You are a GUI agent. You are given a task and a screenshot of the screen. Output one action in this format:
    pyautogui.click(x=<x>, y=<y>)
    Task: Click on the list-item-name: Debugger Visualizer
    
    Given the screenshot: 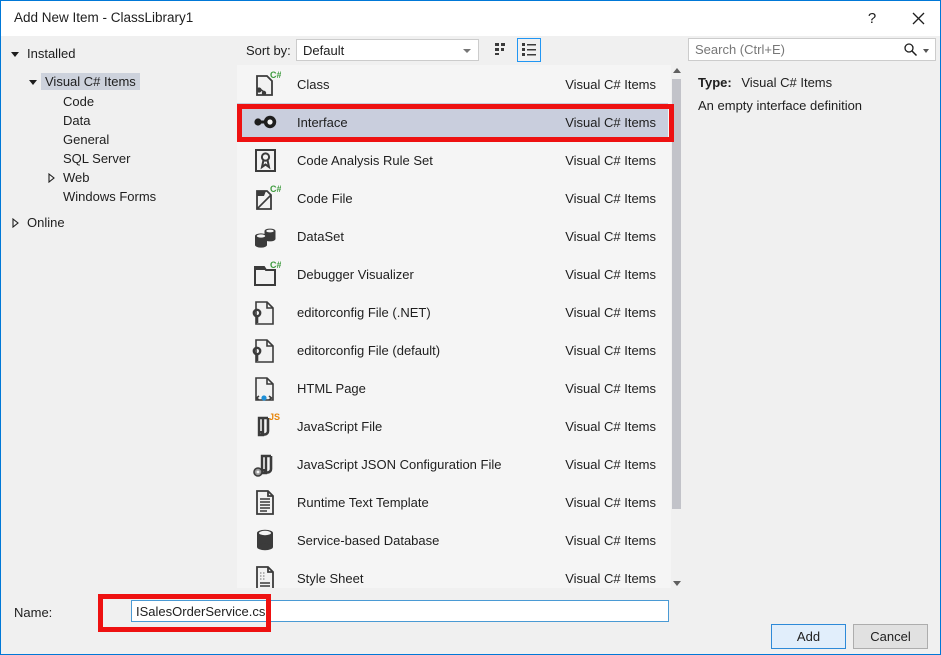 What is the action you would take?
    pyautogui.click(x=355, y=274)
    